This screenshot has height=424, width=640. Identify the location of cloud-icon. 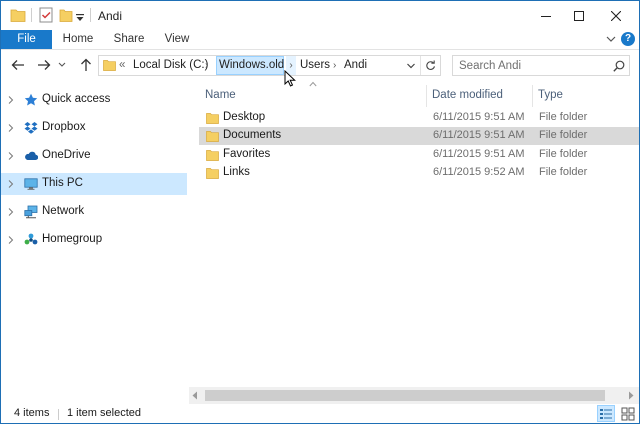
(31, 156).